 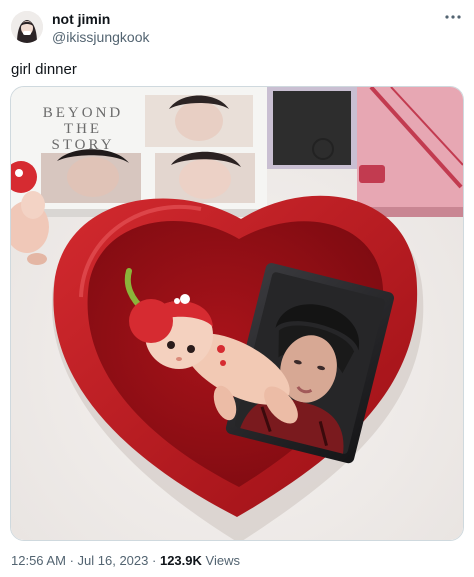 I want to click on avatar-image, so click(x=27, y=27).